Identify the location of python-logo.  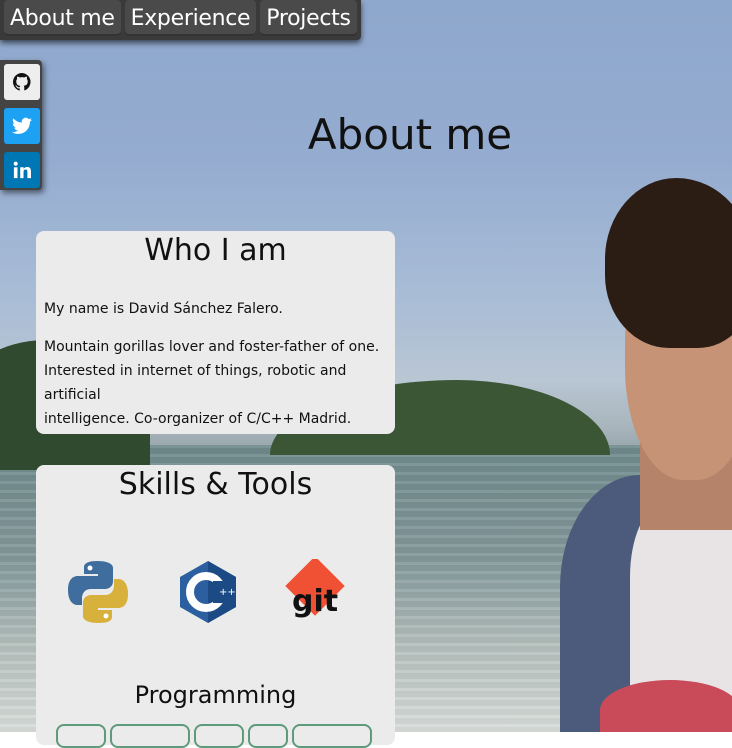
(98, 592).